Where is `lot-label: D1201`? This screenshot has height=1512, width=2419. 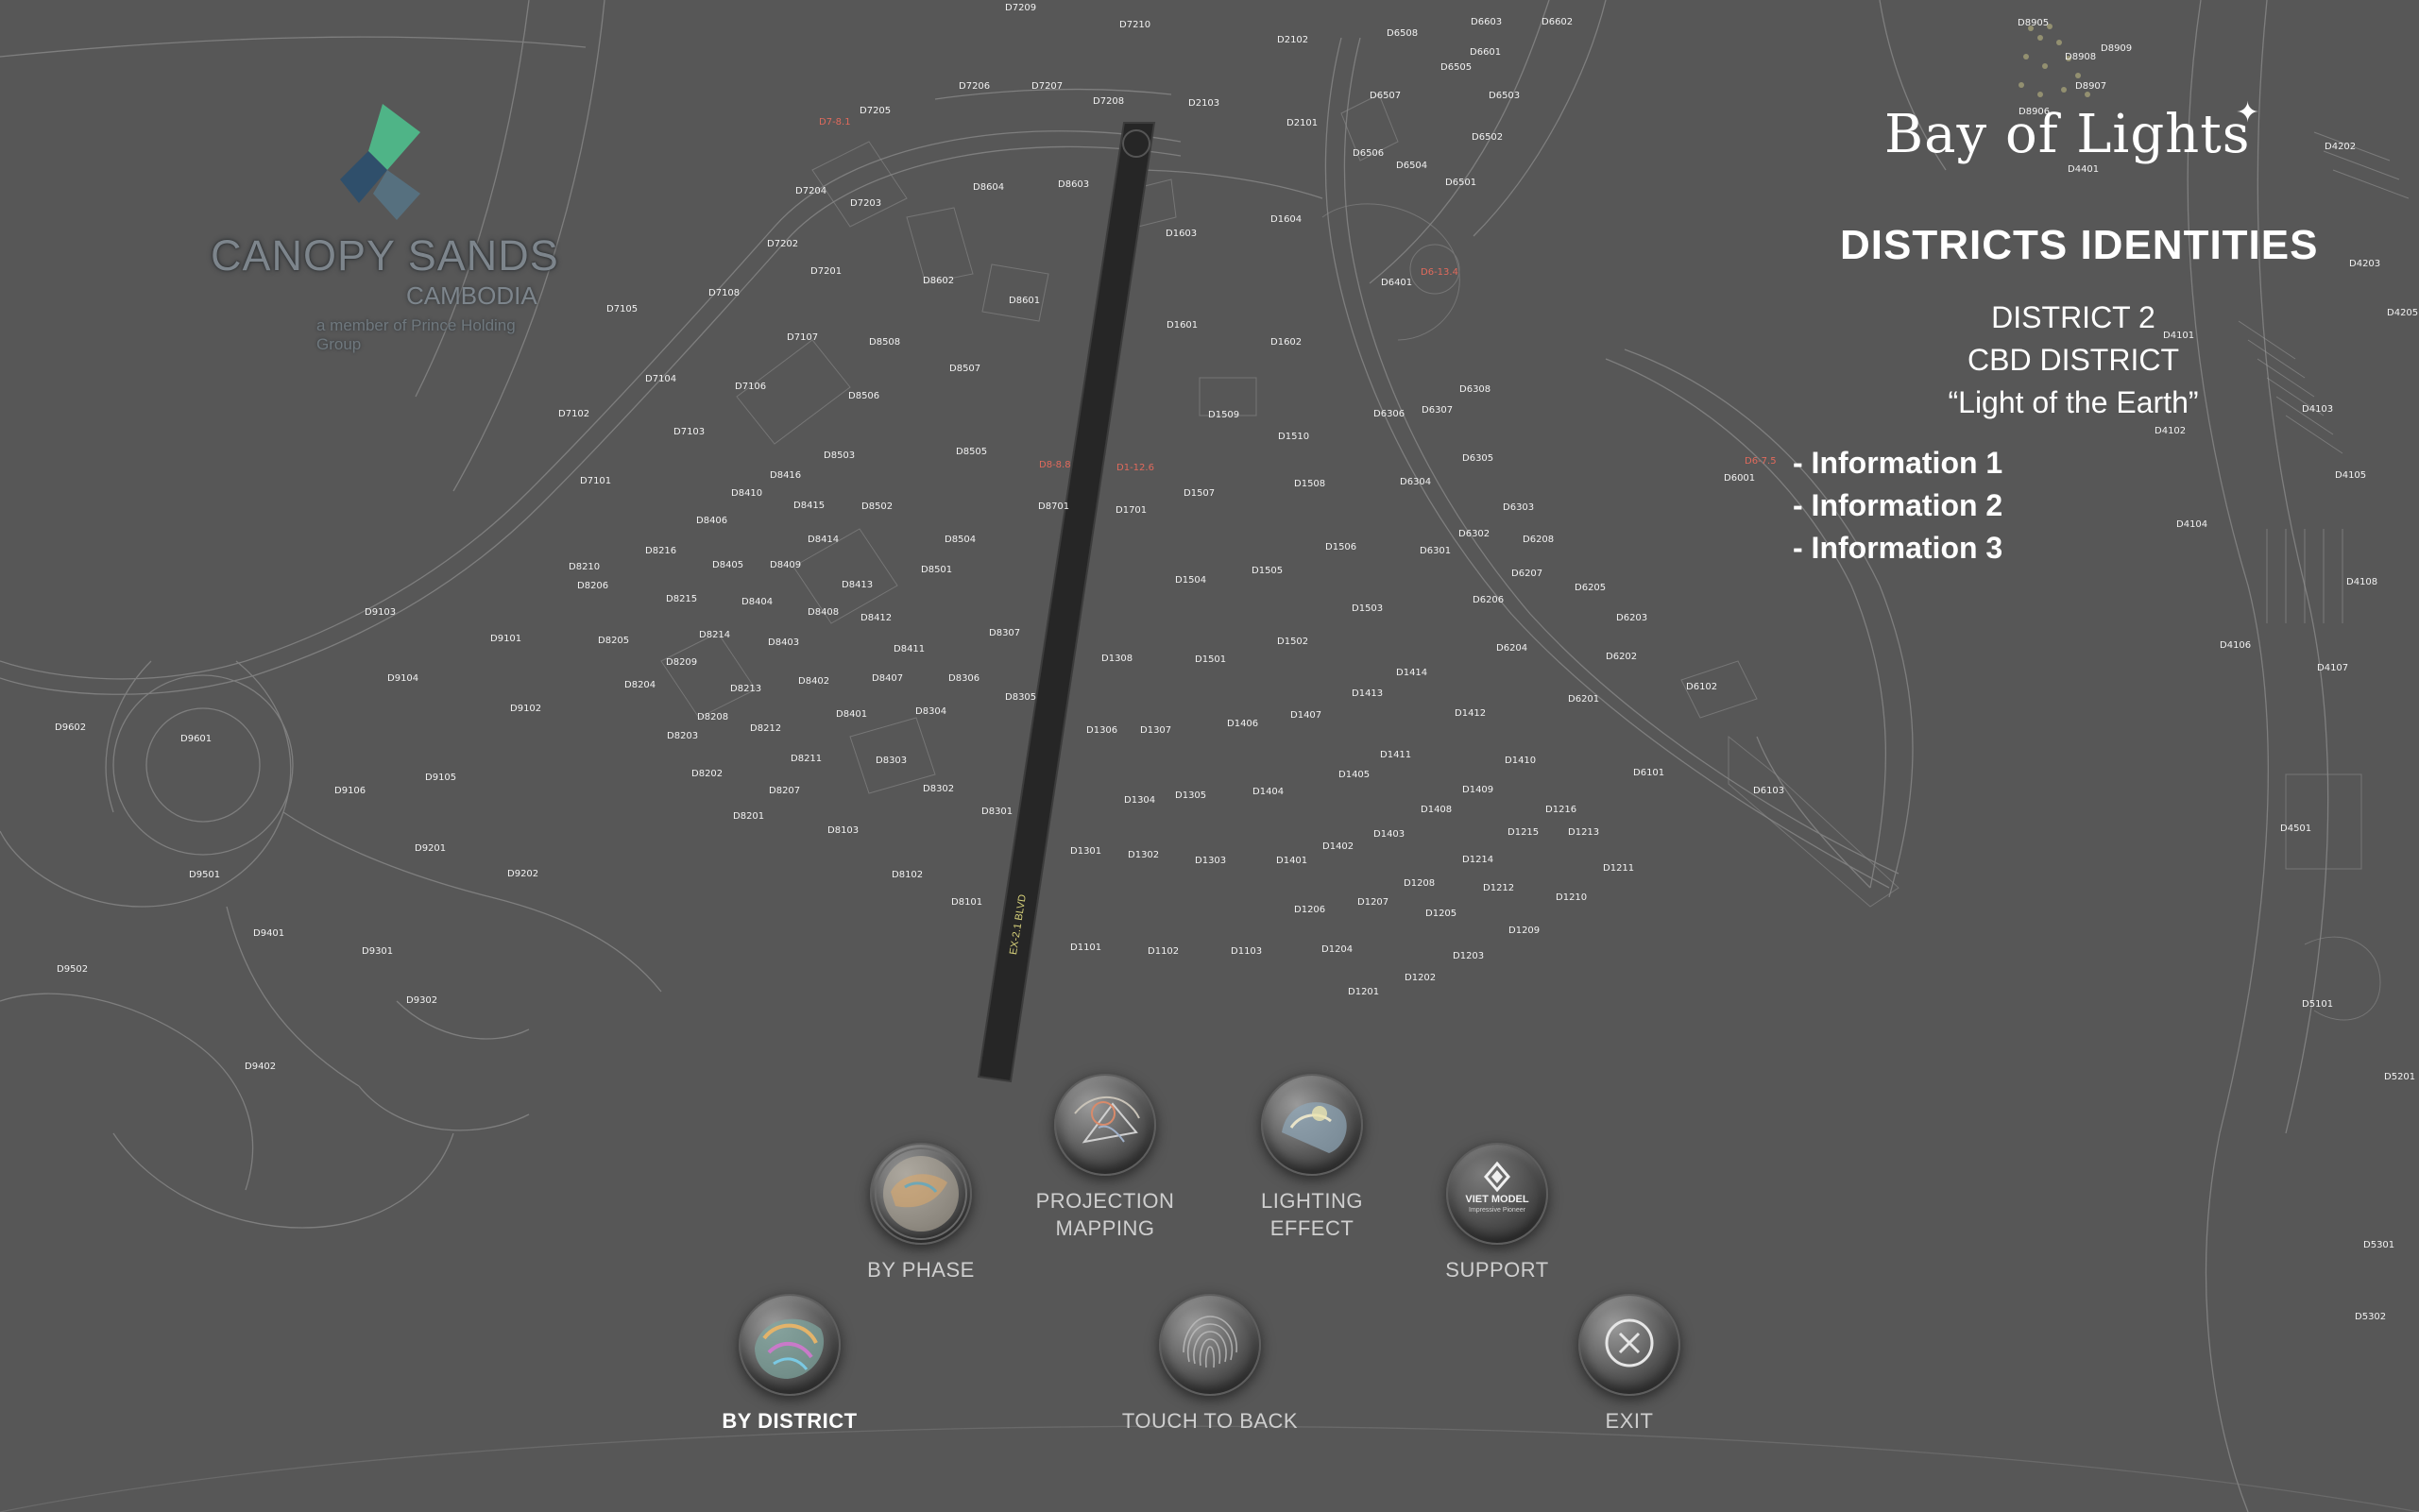 lot-label: D1201 is located at coordinates (1364, 992).